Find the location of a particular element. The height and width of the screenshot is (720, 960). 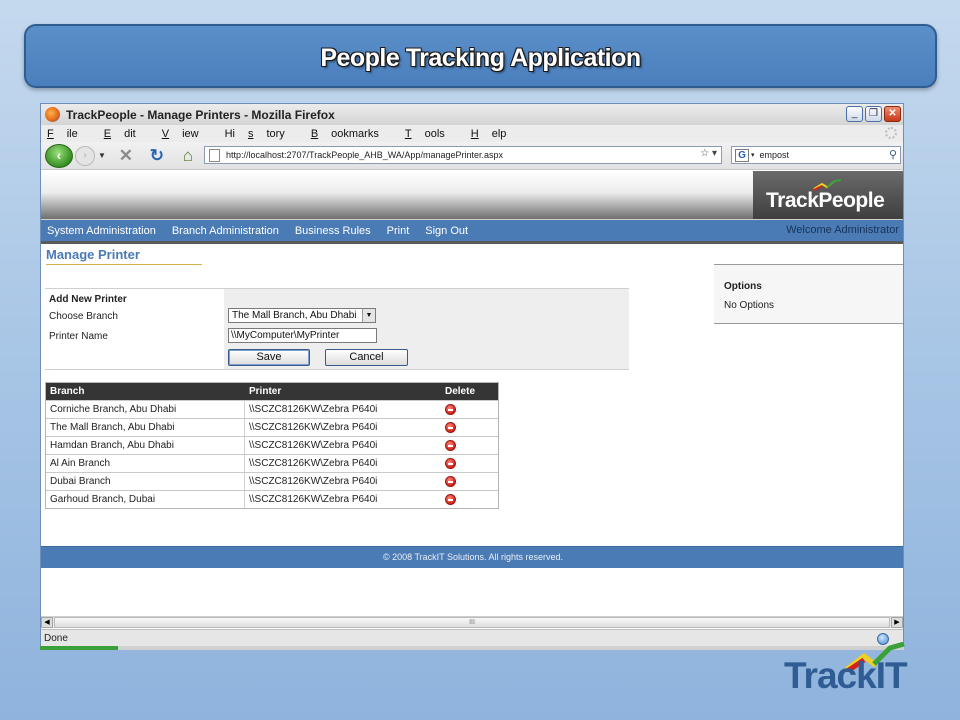

cancel-button: Cancel is located at coordinates (366, 357).